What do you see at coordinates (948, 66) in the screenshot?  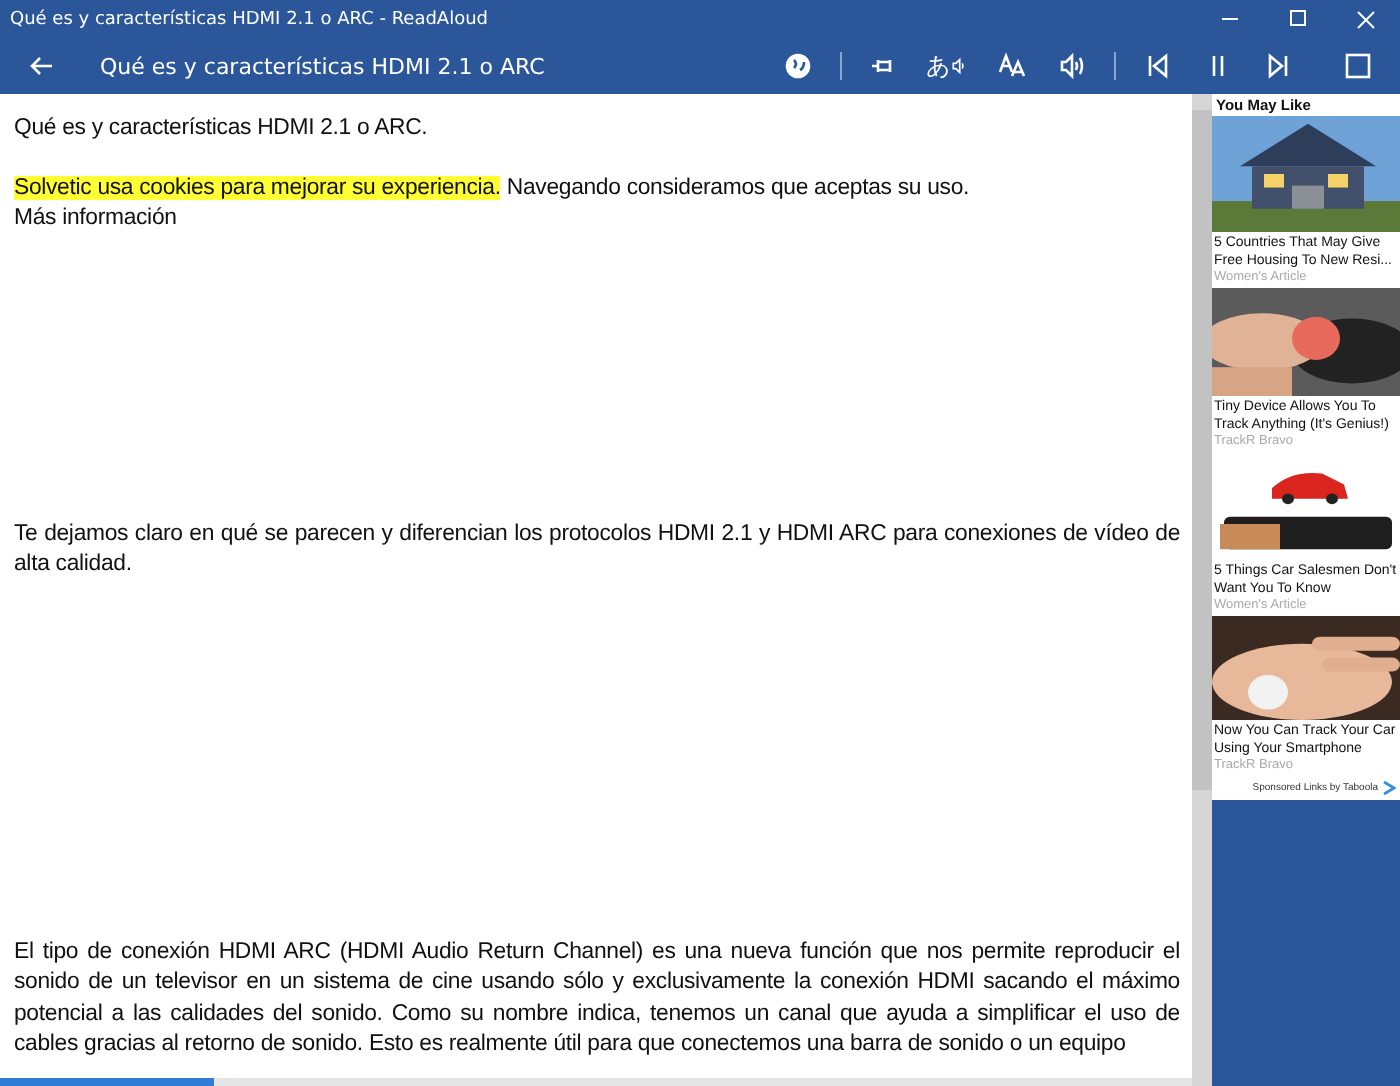 I see `language-voice-button: あ` at bounding box center [948, 66].